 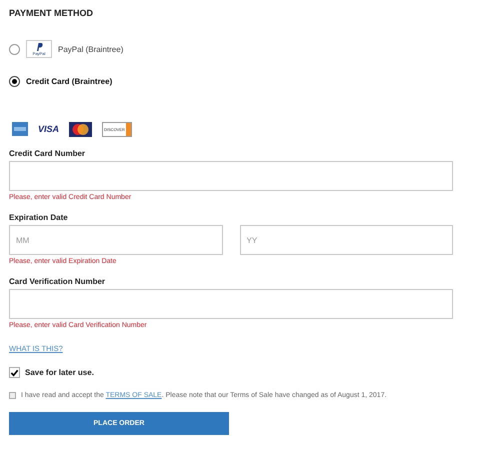 I want to click on card-icon, so click(x=20, y=129).